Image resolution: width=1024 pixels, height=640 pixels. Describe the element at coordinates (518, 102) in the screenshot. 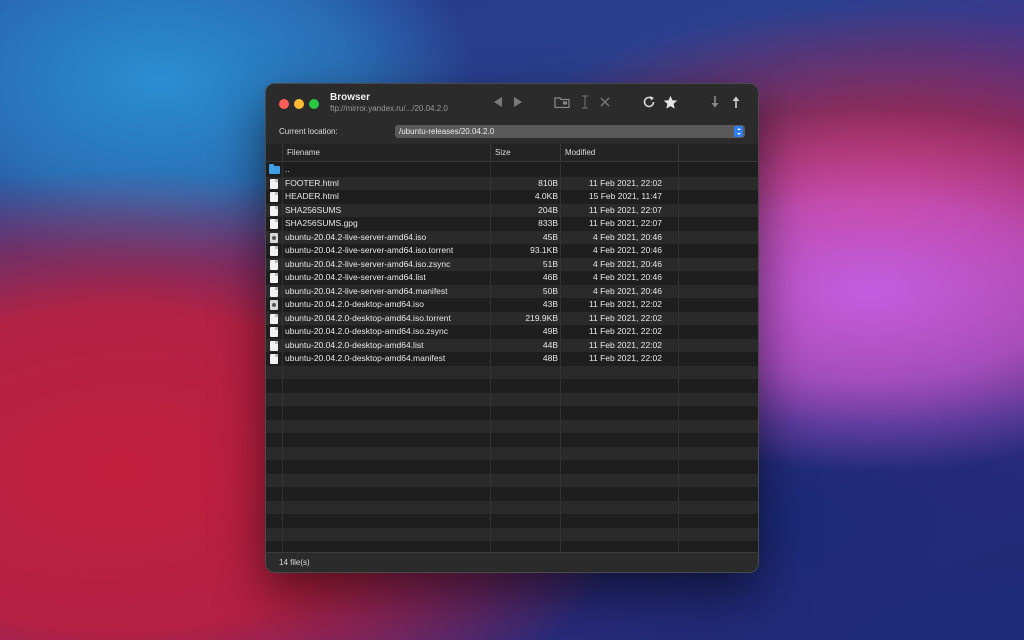

I see `forward-arrow-icon` at that location.